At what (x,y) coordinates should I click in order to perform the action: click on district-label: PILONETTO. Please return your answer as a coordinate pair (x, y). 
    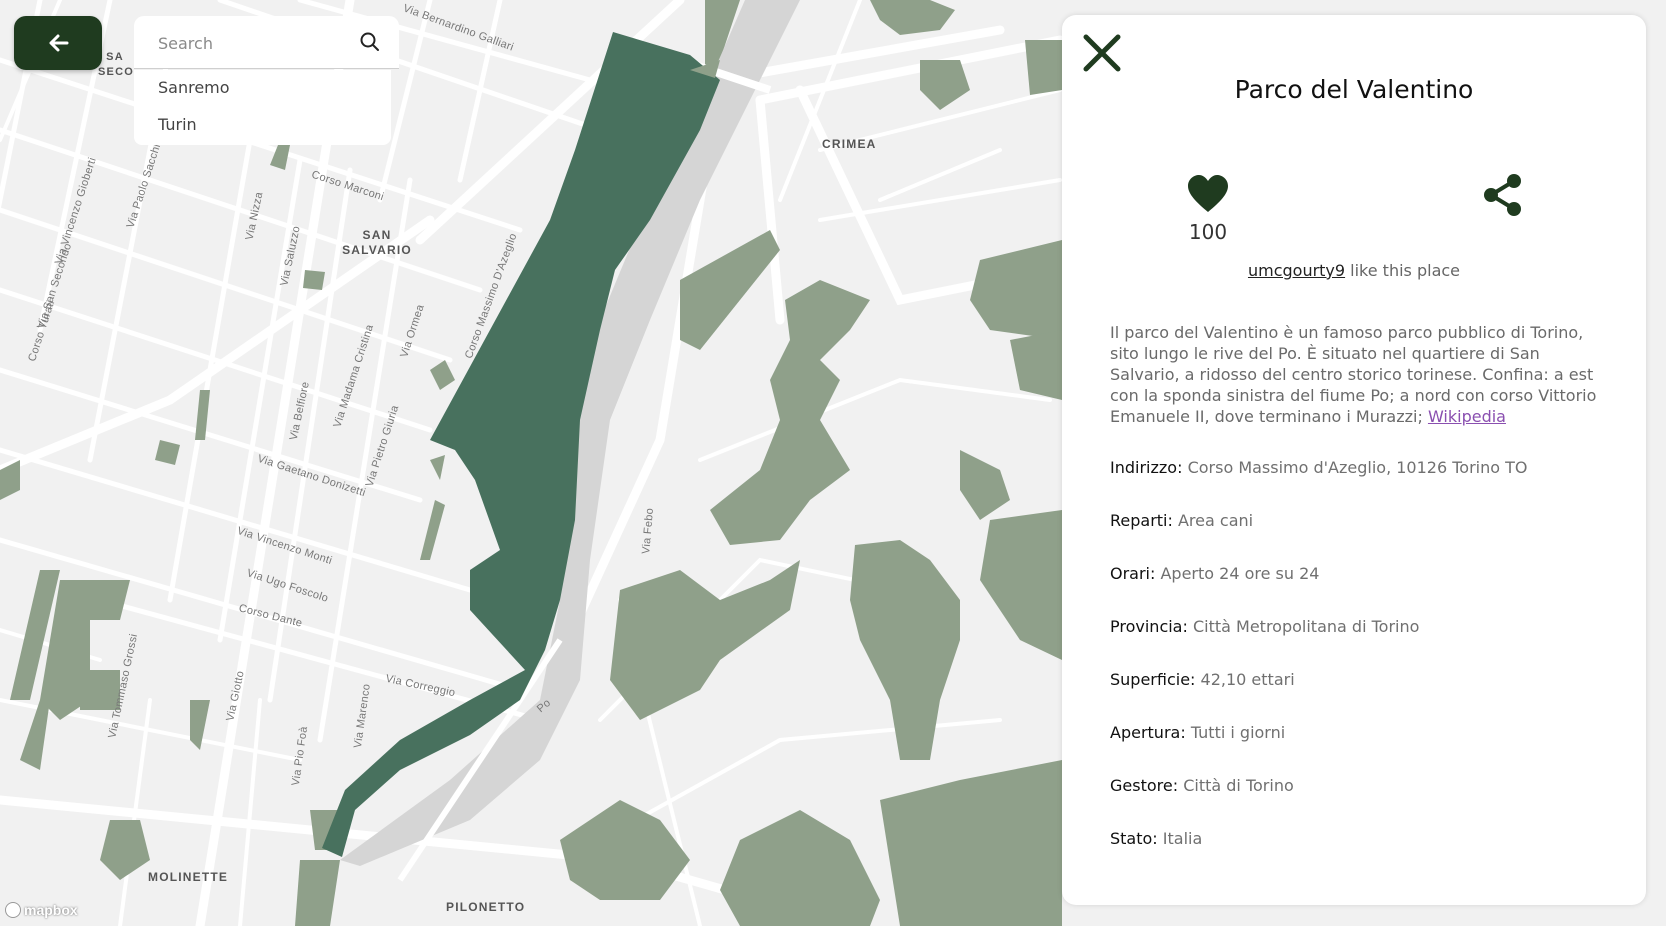
    Looking at the image, I should click on (486, 907).